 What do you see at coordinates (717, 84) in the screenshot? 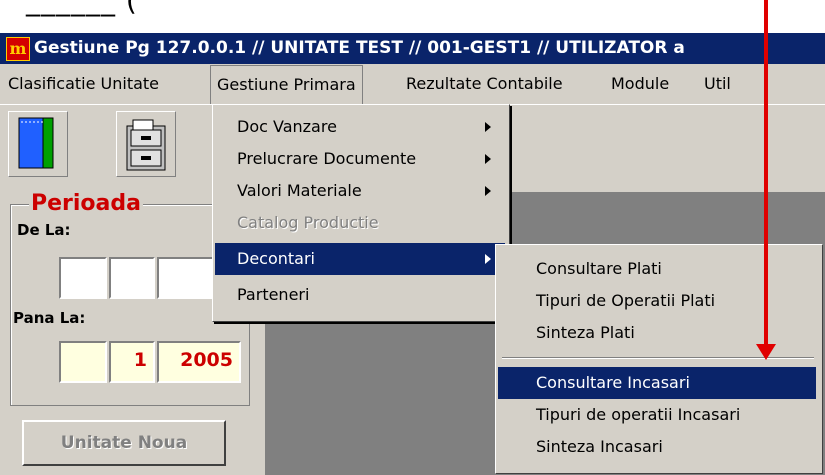
I see `menu-util: Util` at bounding box center [717, 84].